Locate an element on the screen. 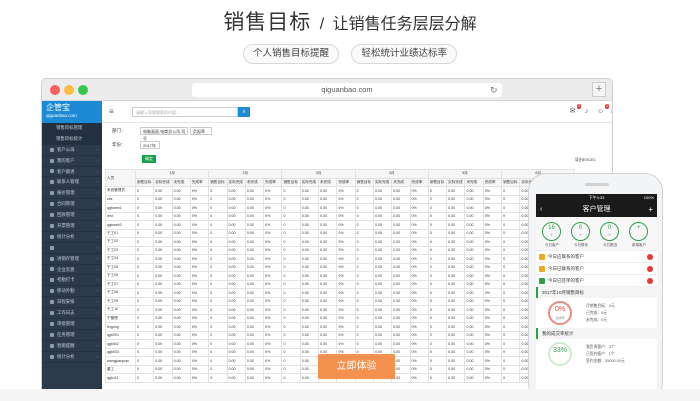 The height and width of the screenshot is (401, 700). home-icon: ⌂ is located at coordinates (610, 111).